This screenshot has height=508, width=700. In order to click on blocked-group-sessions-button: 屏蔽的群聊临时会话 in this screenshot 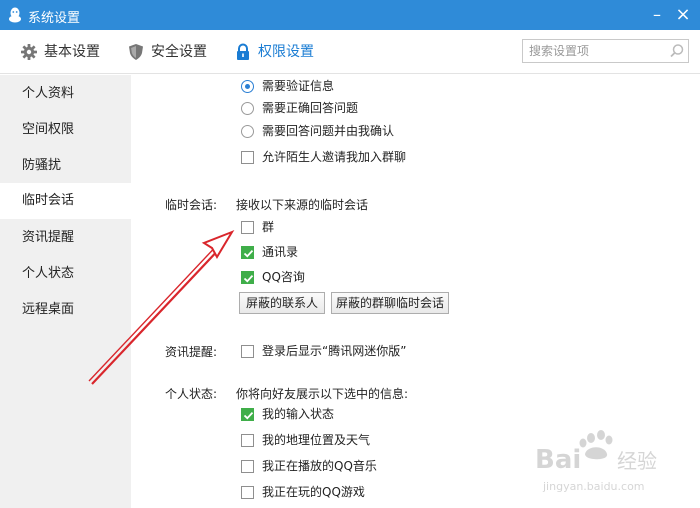, I will do `click(390, 303)`.